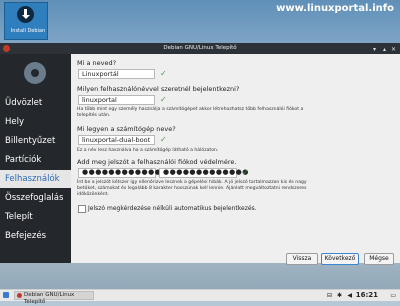 Image resolution: width=400 pixels, height=306 pixels. What do you see at coordinates (35, 179) in the screenshot?
I see `sidebar-item-users: Felhasználók` at bounding box center [35, 179].